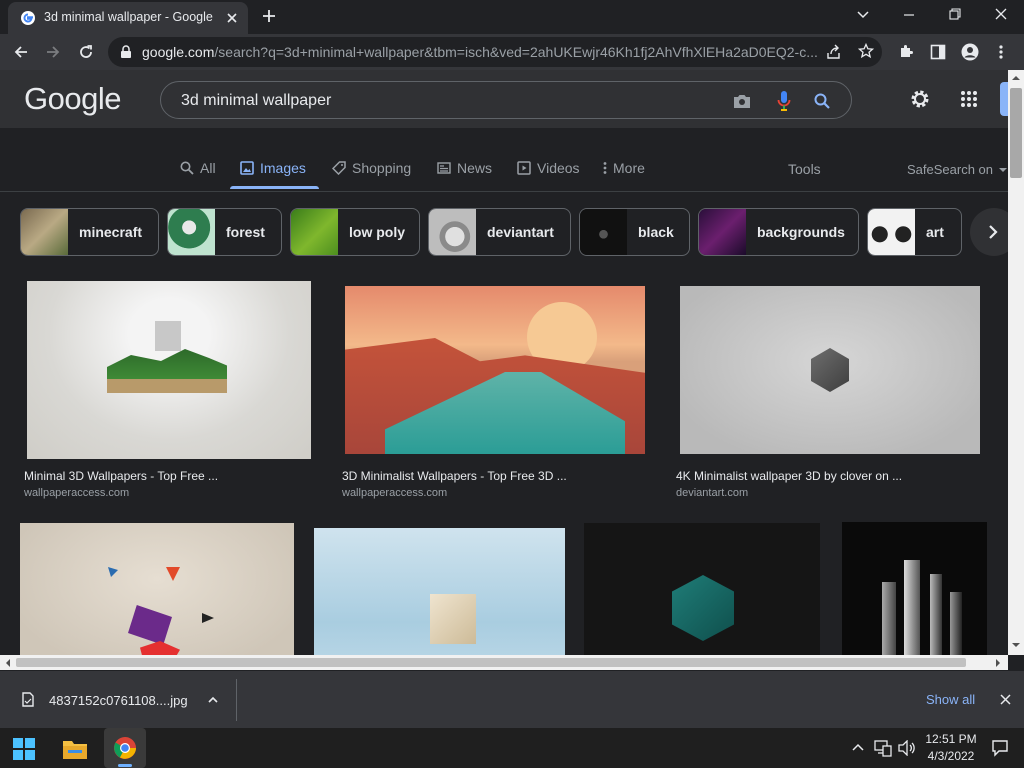  What do you see at coordinates (124, 700) in the screenshot?
I see `download-item: 4837152c0761108....jpg` at bounding box center [124, 700].